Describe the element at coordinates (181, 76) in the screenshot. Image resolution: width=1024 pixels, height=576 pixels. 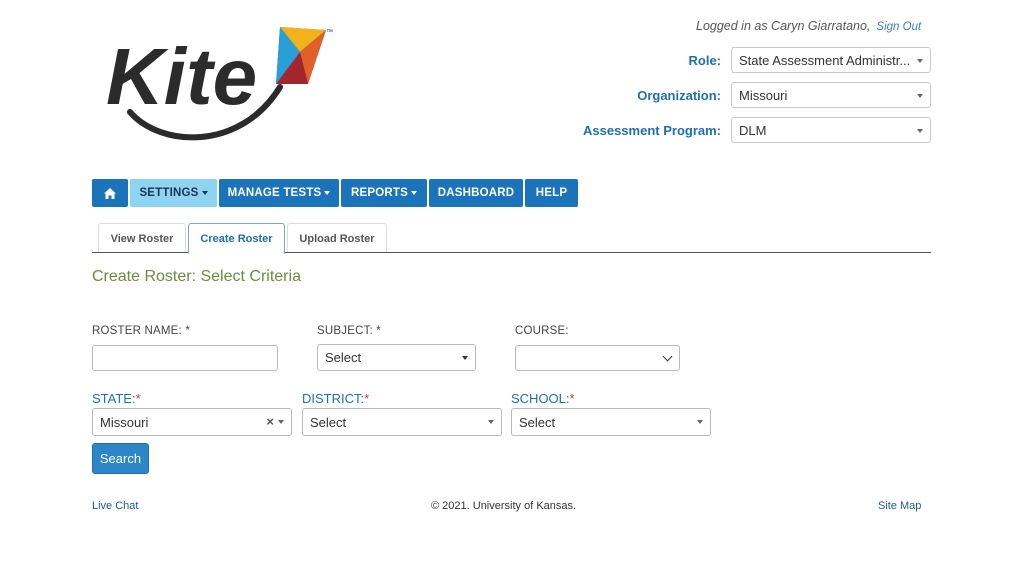
I see `logo-text: Kite` at that location.